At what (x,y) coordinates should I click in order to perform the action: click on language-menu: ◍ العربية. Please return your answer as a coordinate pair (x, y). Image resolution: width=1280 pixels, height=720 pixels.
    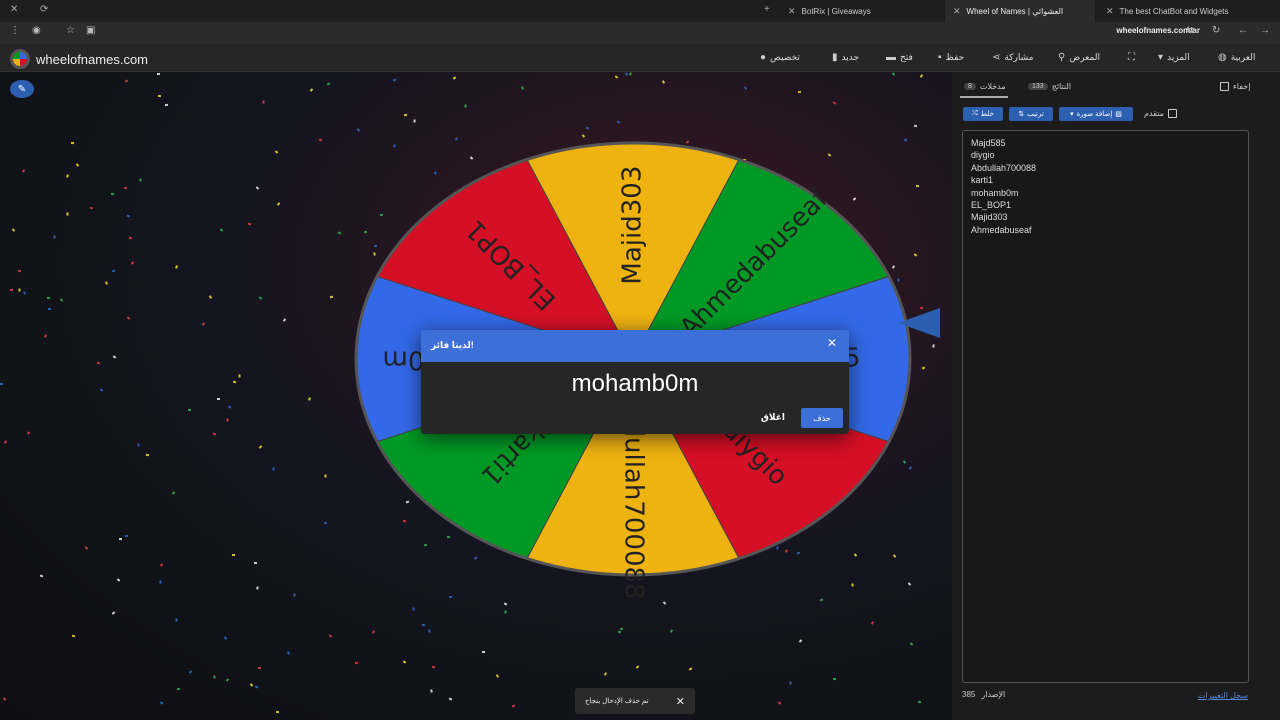
    Looking at the image, I should click on (1236, 57).